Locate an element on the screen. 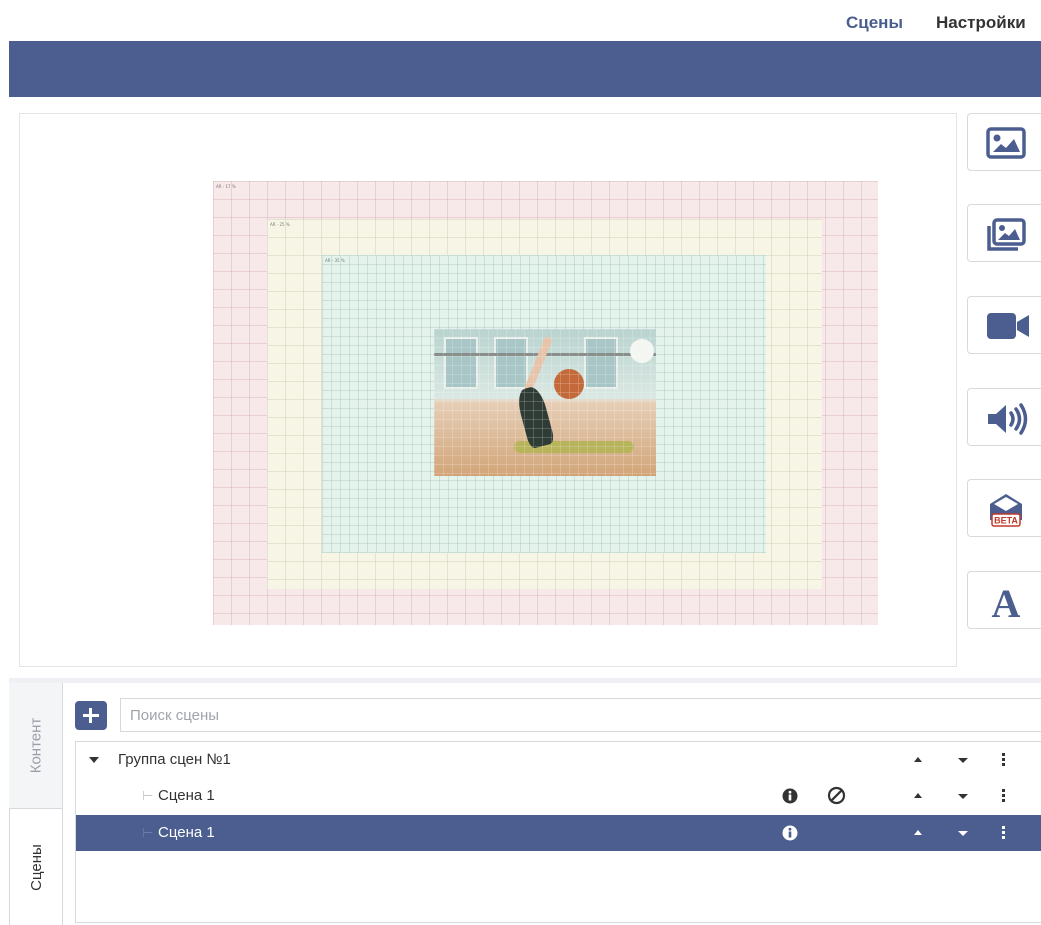 Image resolution: width=1041 pixels, height=925 pixels. scene-row-selected: ⊢ Сцена 1 is located at coordinates (558, 833).